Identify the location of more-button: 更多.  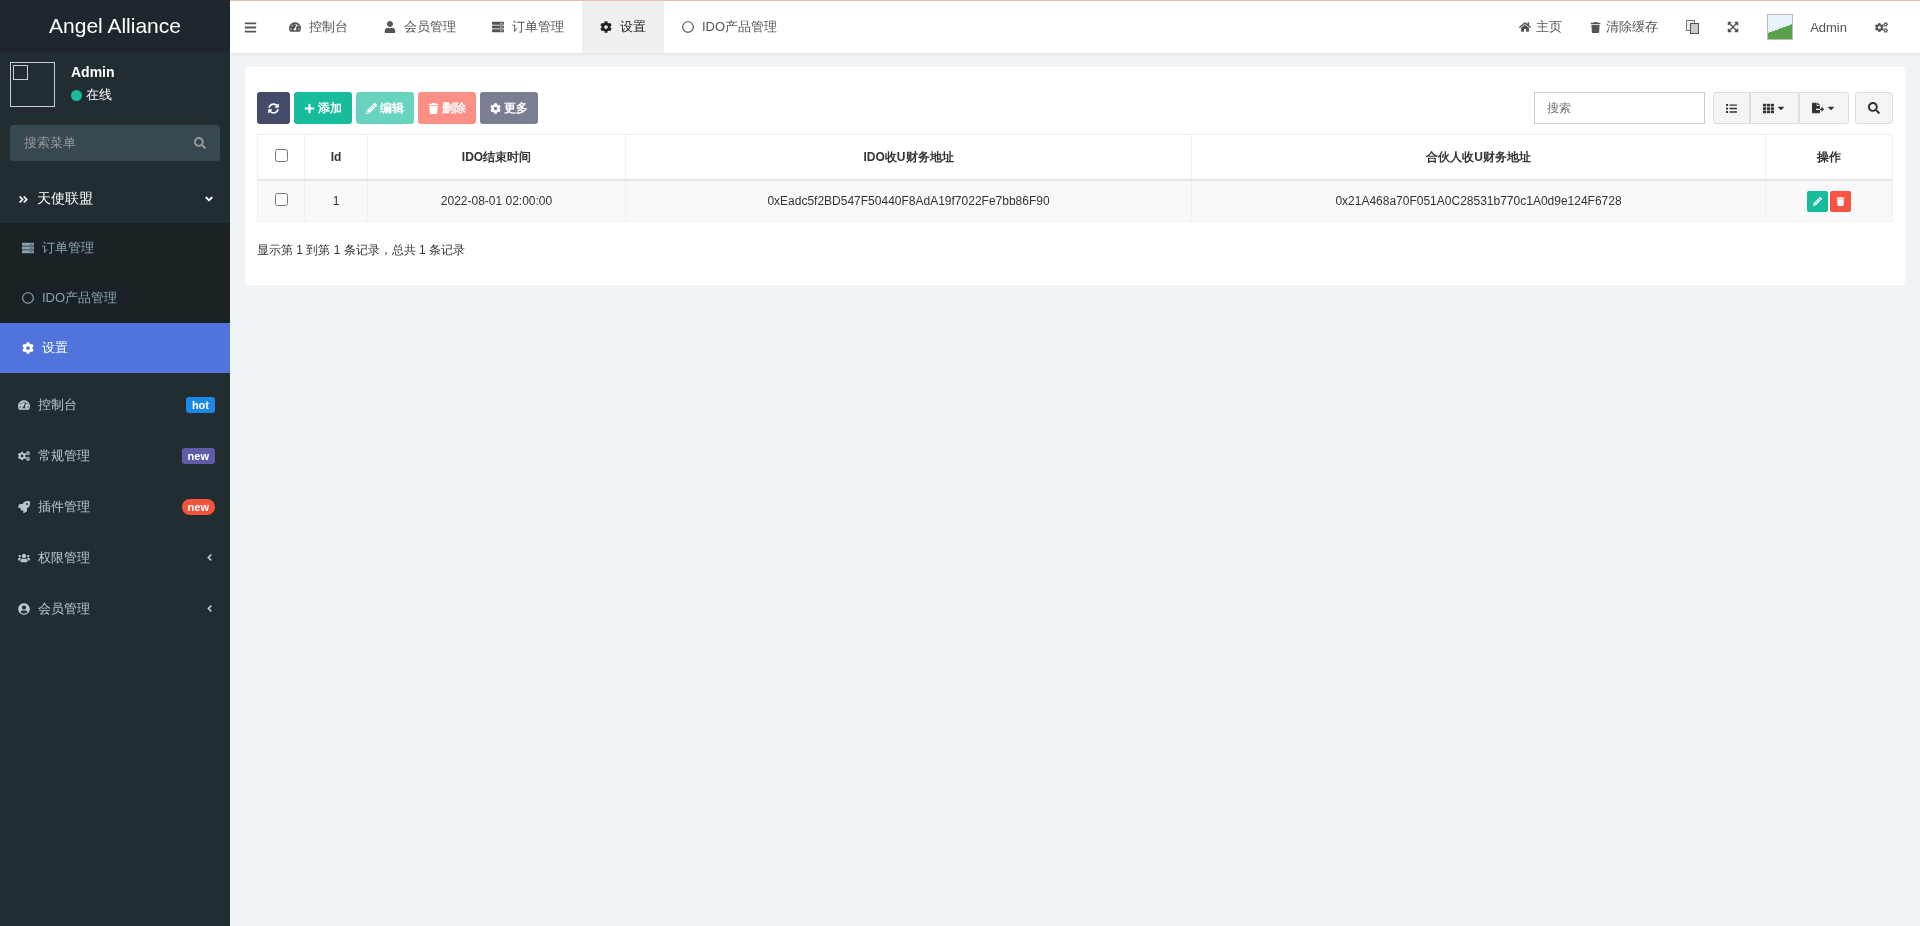
(509, 108).